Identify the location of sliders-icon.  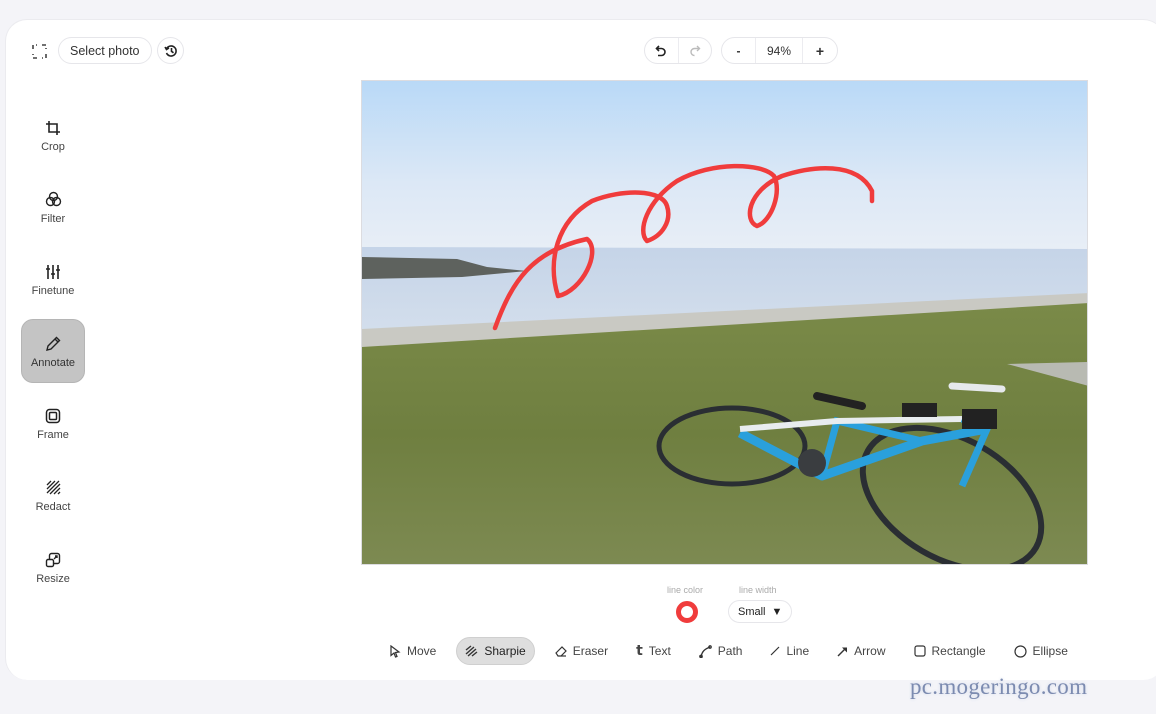
(53, 272).